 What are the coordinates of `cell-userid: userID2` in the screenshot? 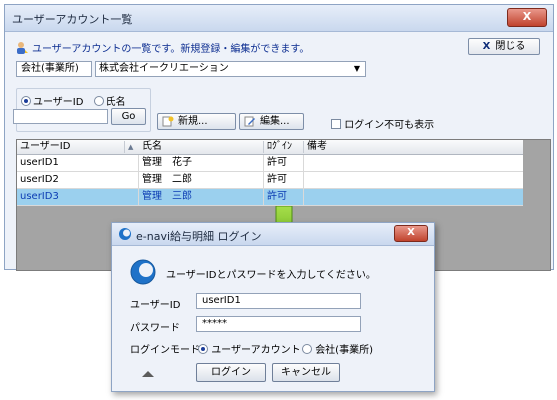 It's located at (78, 180).